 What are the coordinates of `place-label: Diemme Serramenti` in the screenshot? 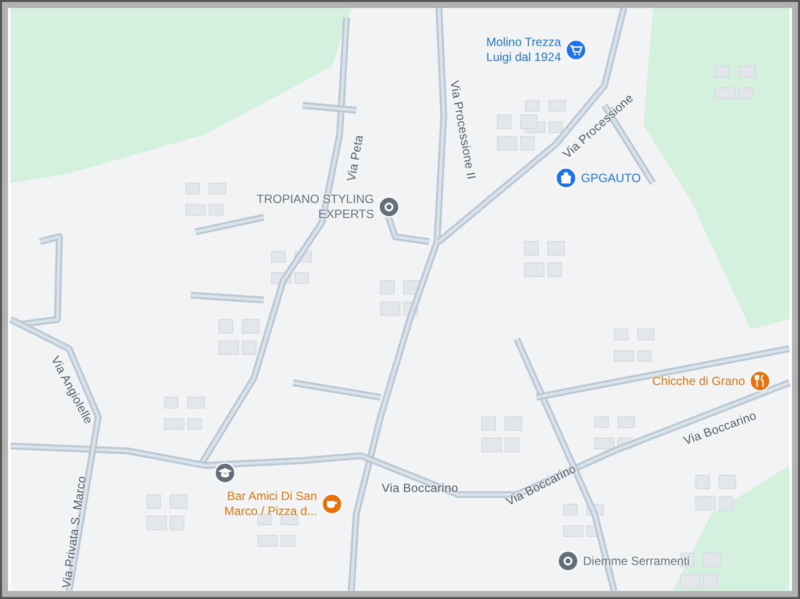 It's located at (658, 561).